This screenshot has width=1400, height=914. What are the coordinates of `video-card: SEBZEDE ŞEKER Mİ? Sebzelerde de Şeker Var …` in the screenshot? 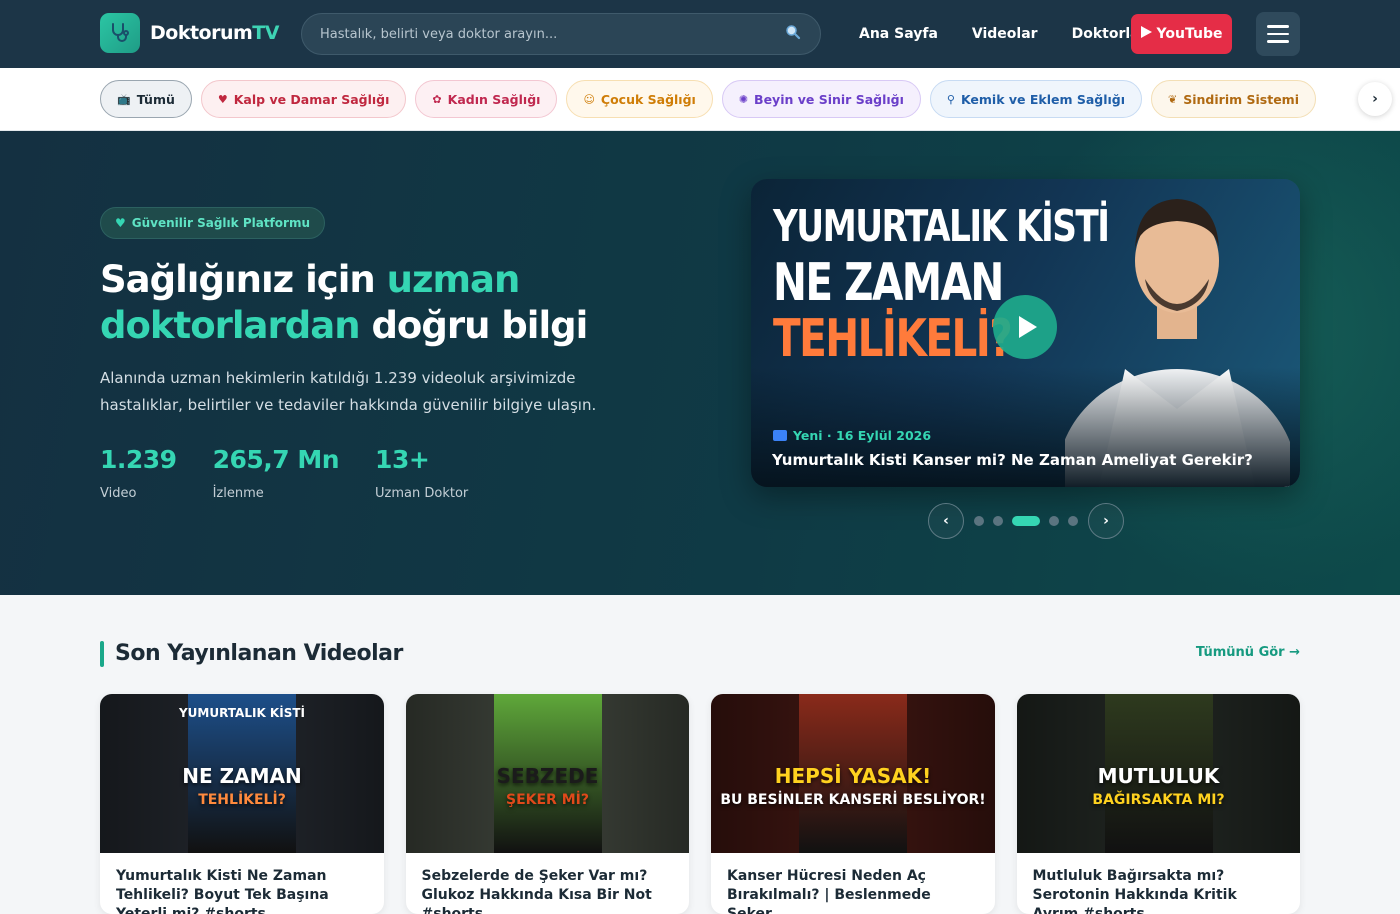 It's located at (547, 804).